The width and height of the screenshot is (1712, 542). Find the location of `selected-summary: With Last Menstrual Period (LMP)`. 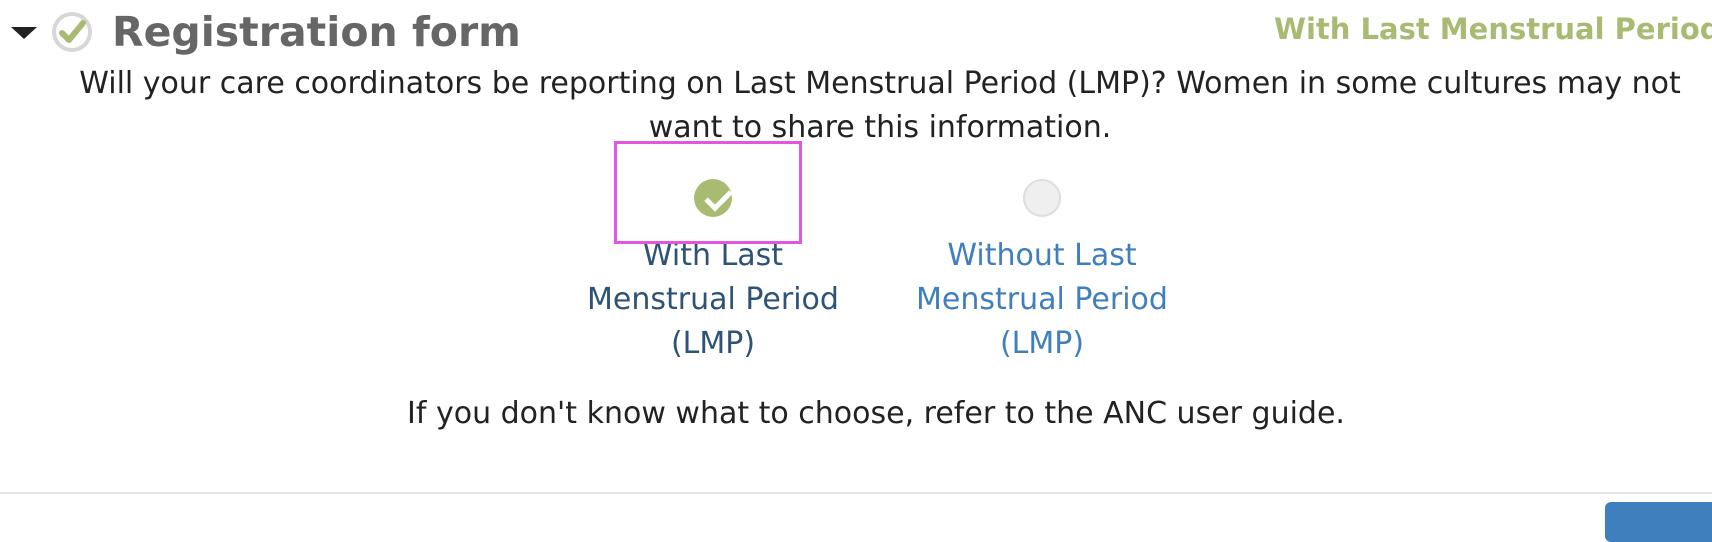

selected-summary: With Last Menstrual Period (LMP) is located at coordinates (1493, 29).